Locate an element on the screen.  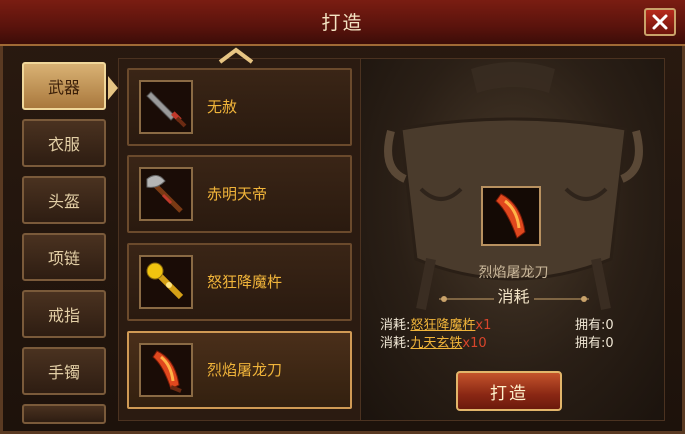
tab-label: 武器 is located at coordinates (63, 87).